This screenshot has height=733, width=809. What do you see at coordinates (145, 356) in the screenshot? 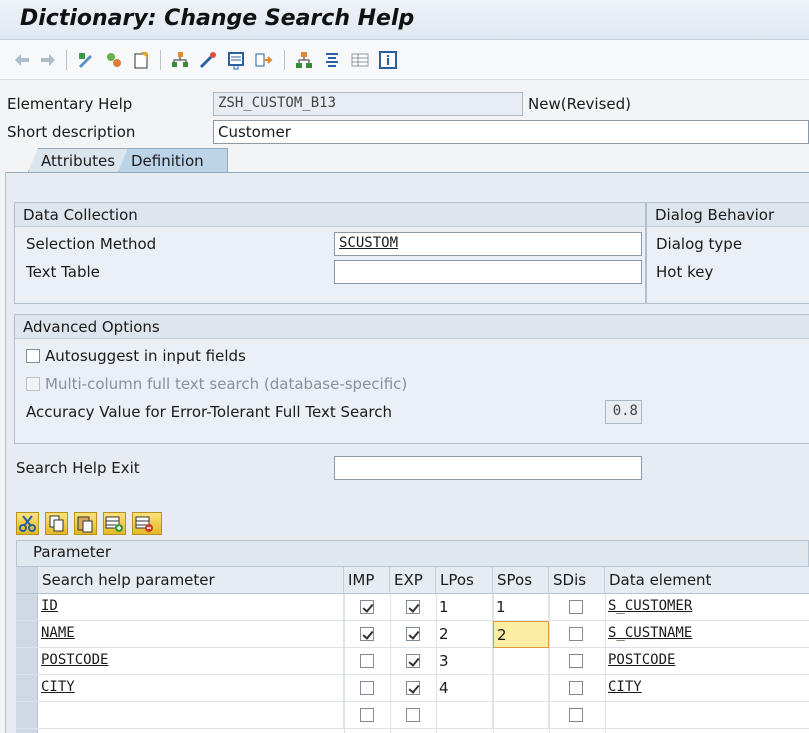
I see `autosuggest-label: Autosuggest in input fields` at bounding box center [145, 356].